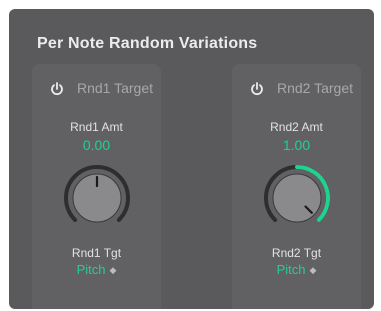  What do you see at coordinates (115, 88) in the screenshot?
I see `rnd1-target-label: Rnd1 Target` at bounding box center [115, 88].